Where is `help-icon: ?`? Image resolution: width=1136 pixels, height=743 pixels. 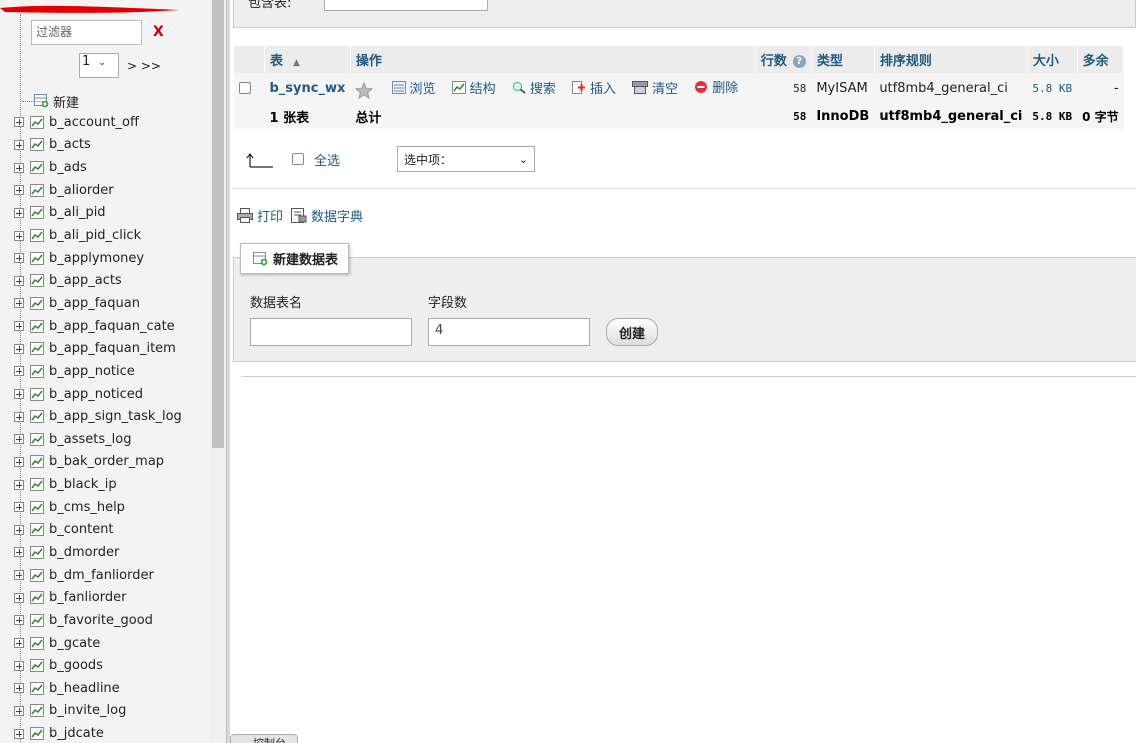
help-icon: ? is located at coordinates (799, 61).